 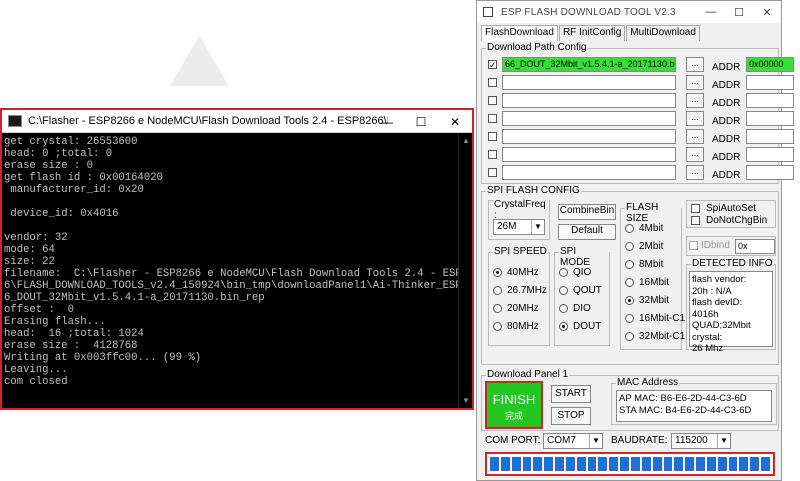 What do you see at coordinates (709, 245) in the screenshot?
I see `idbind-checkbox: IDbind` at bounding box center [709, 245].